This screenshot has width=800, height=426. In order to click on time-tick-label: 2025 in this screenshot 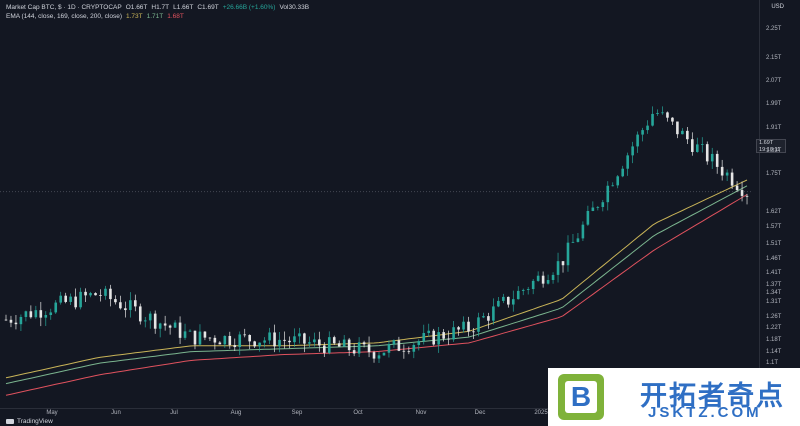, I will do `click(541, 413)`.